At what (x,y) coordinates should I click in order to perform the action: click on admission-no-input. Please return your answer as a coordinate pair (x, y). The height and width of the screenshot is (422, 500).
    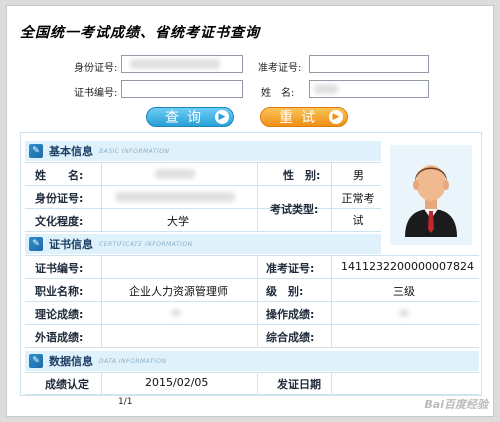
    Looking at the image, I should click on (369, 64).